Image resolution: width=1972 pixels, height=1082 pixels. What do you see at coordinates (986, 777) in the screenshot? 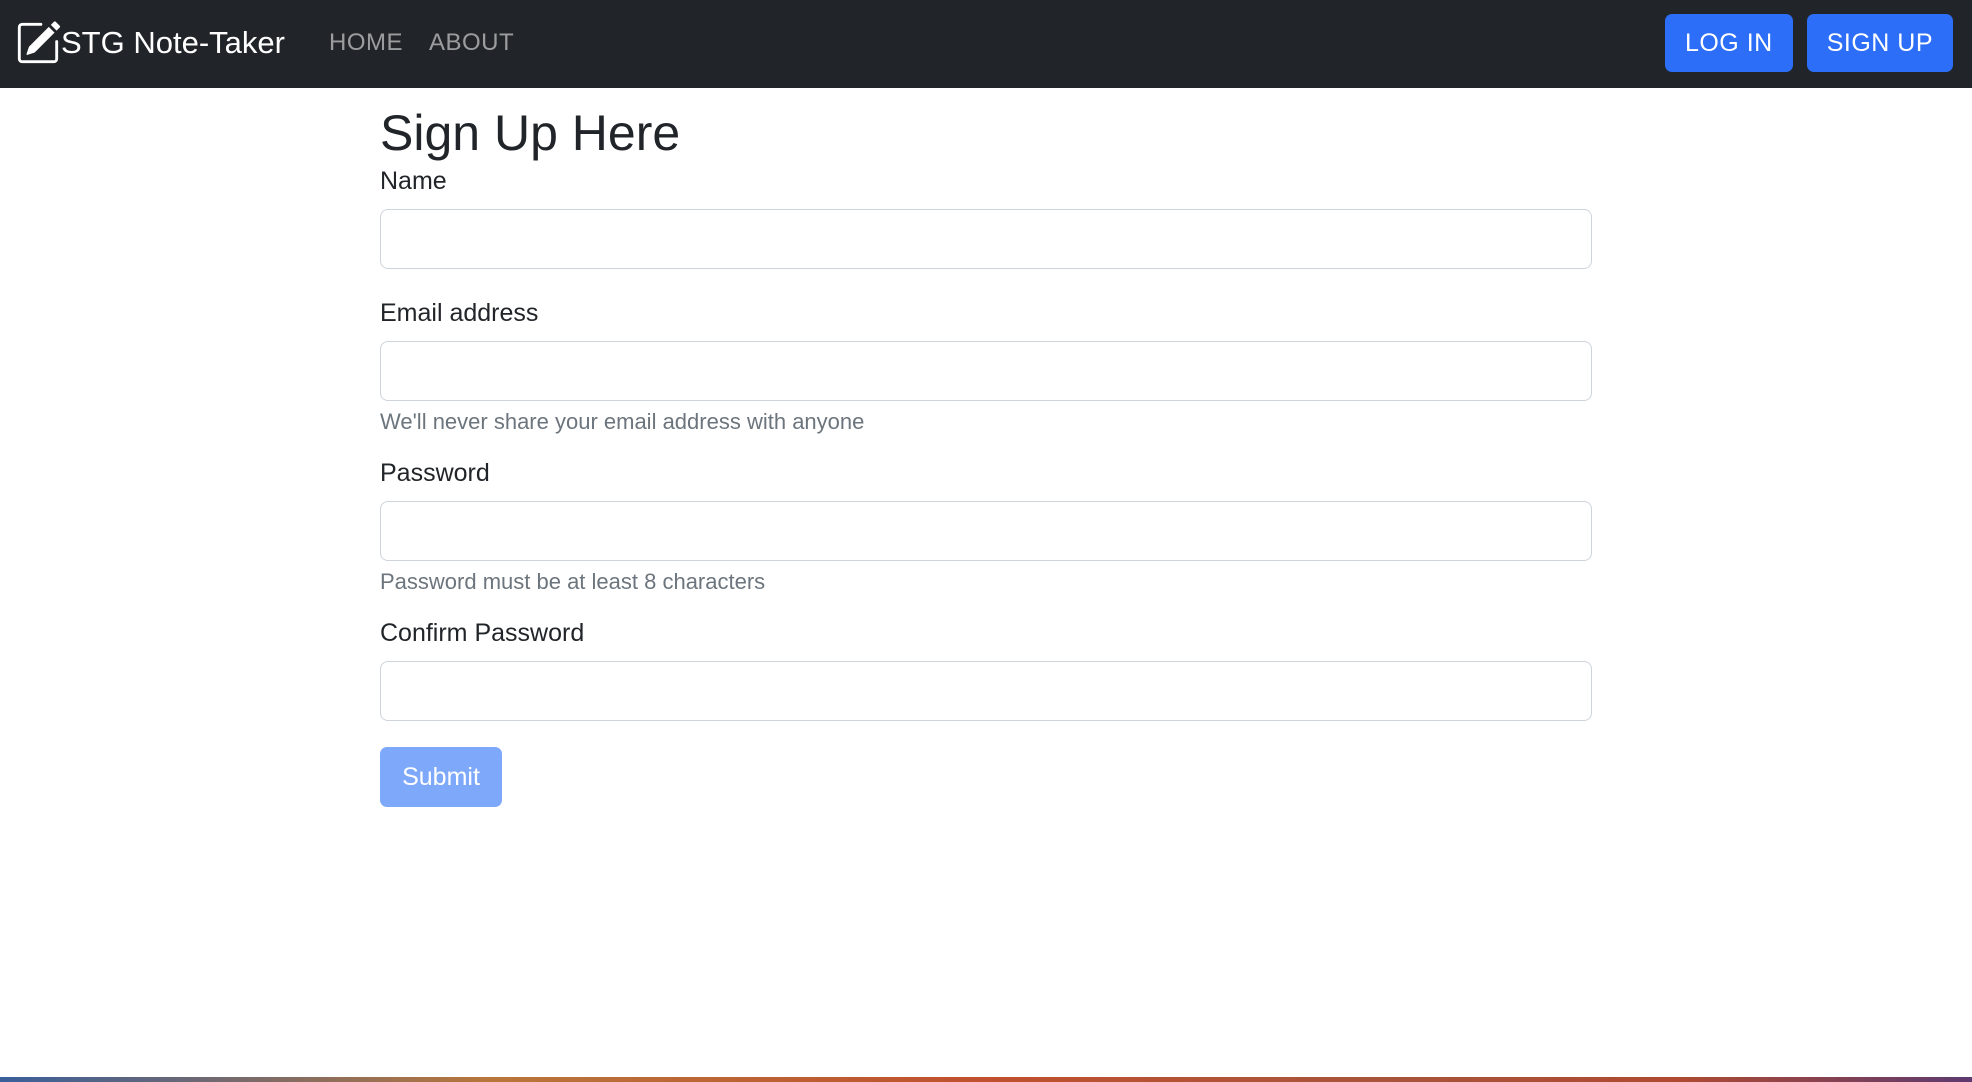
I see `submit-row: Submit` at bounding box center [986, 777].